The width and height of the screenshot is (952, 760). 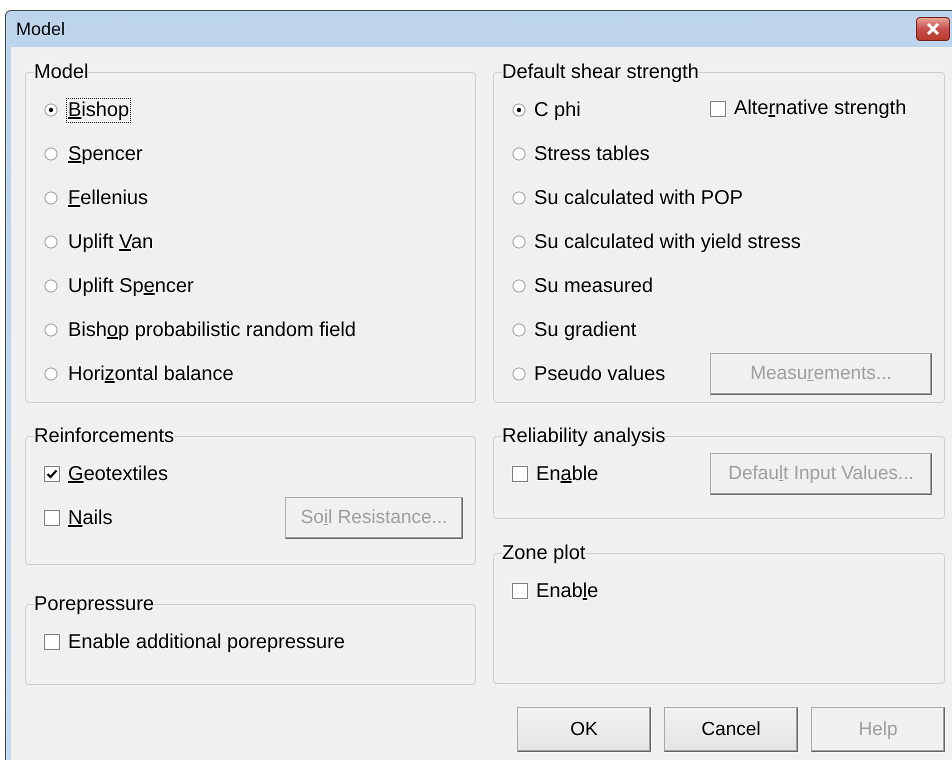 What do you see at coordinates (574, 330) in the screenshot?
I see `radio-option: Su gradient` at bounding box center [574, 330].